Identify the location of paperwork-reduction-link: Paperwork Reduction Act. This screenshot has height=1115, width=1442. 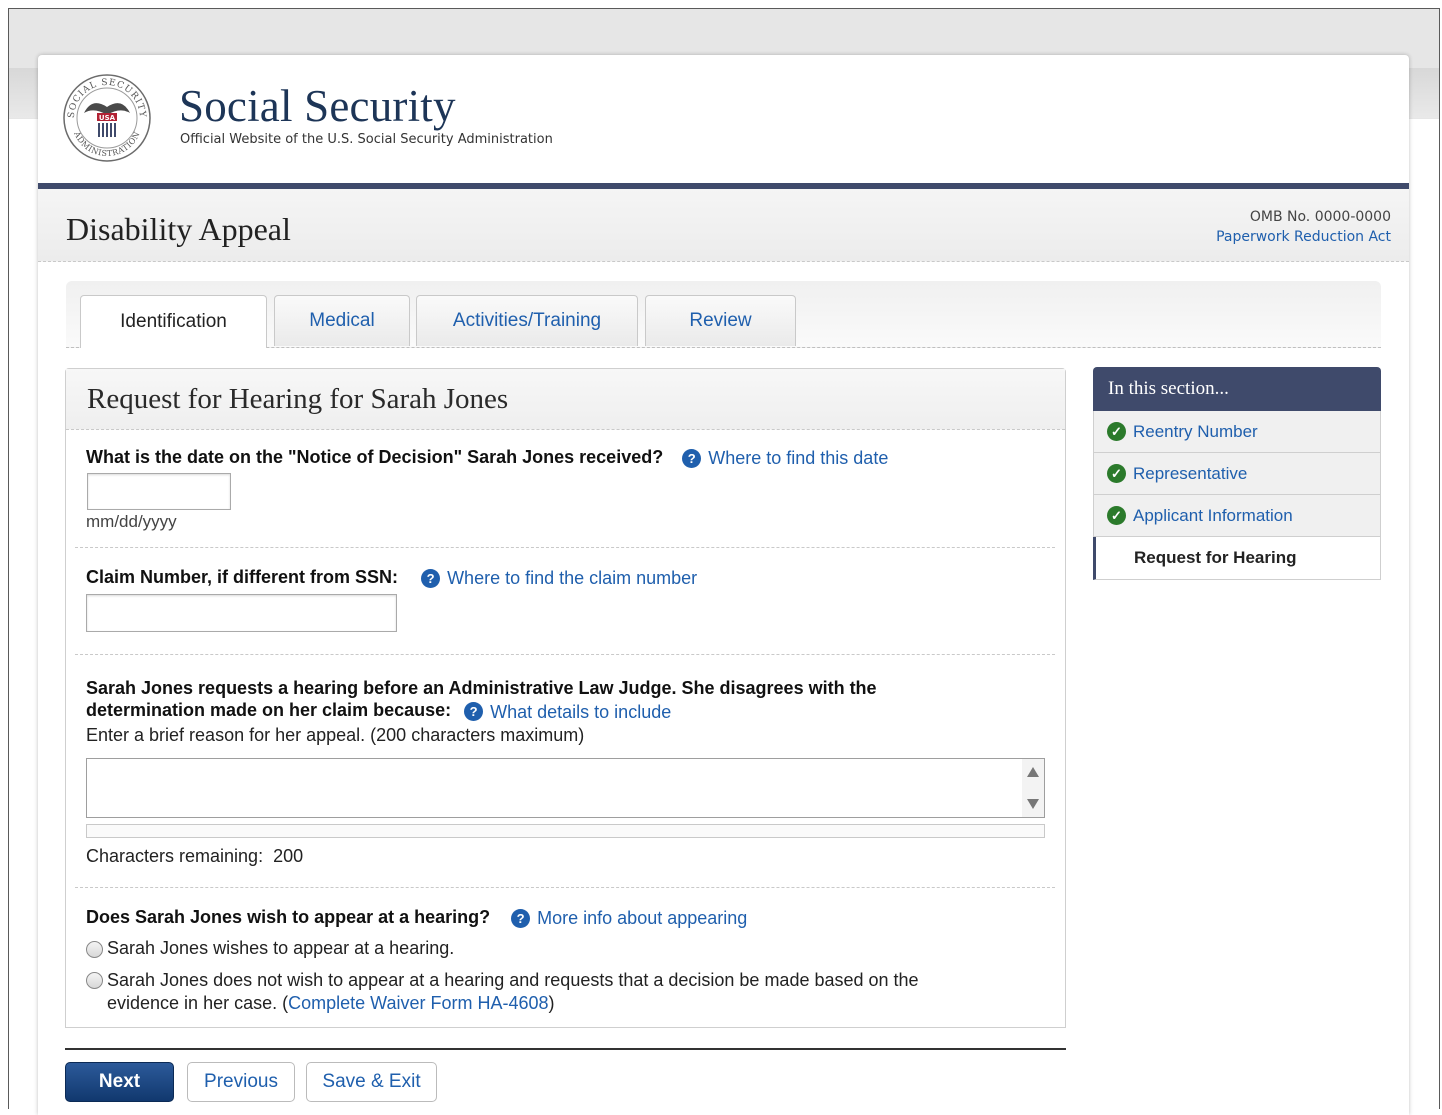
(1303, 237).